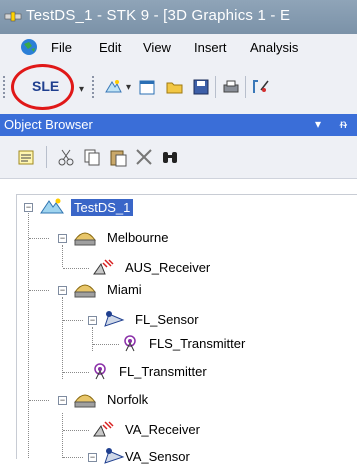 The image size is (357, 467). Describe the element at coordinates (167, 319) in the screenshot. I see `tree-label: FL_Sensor` at that location.